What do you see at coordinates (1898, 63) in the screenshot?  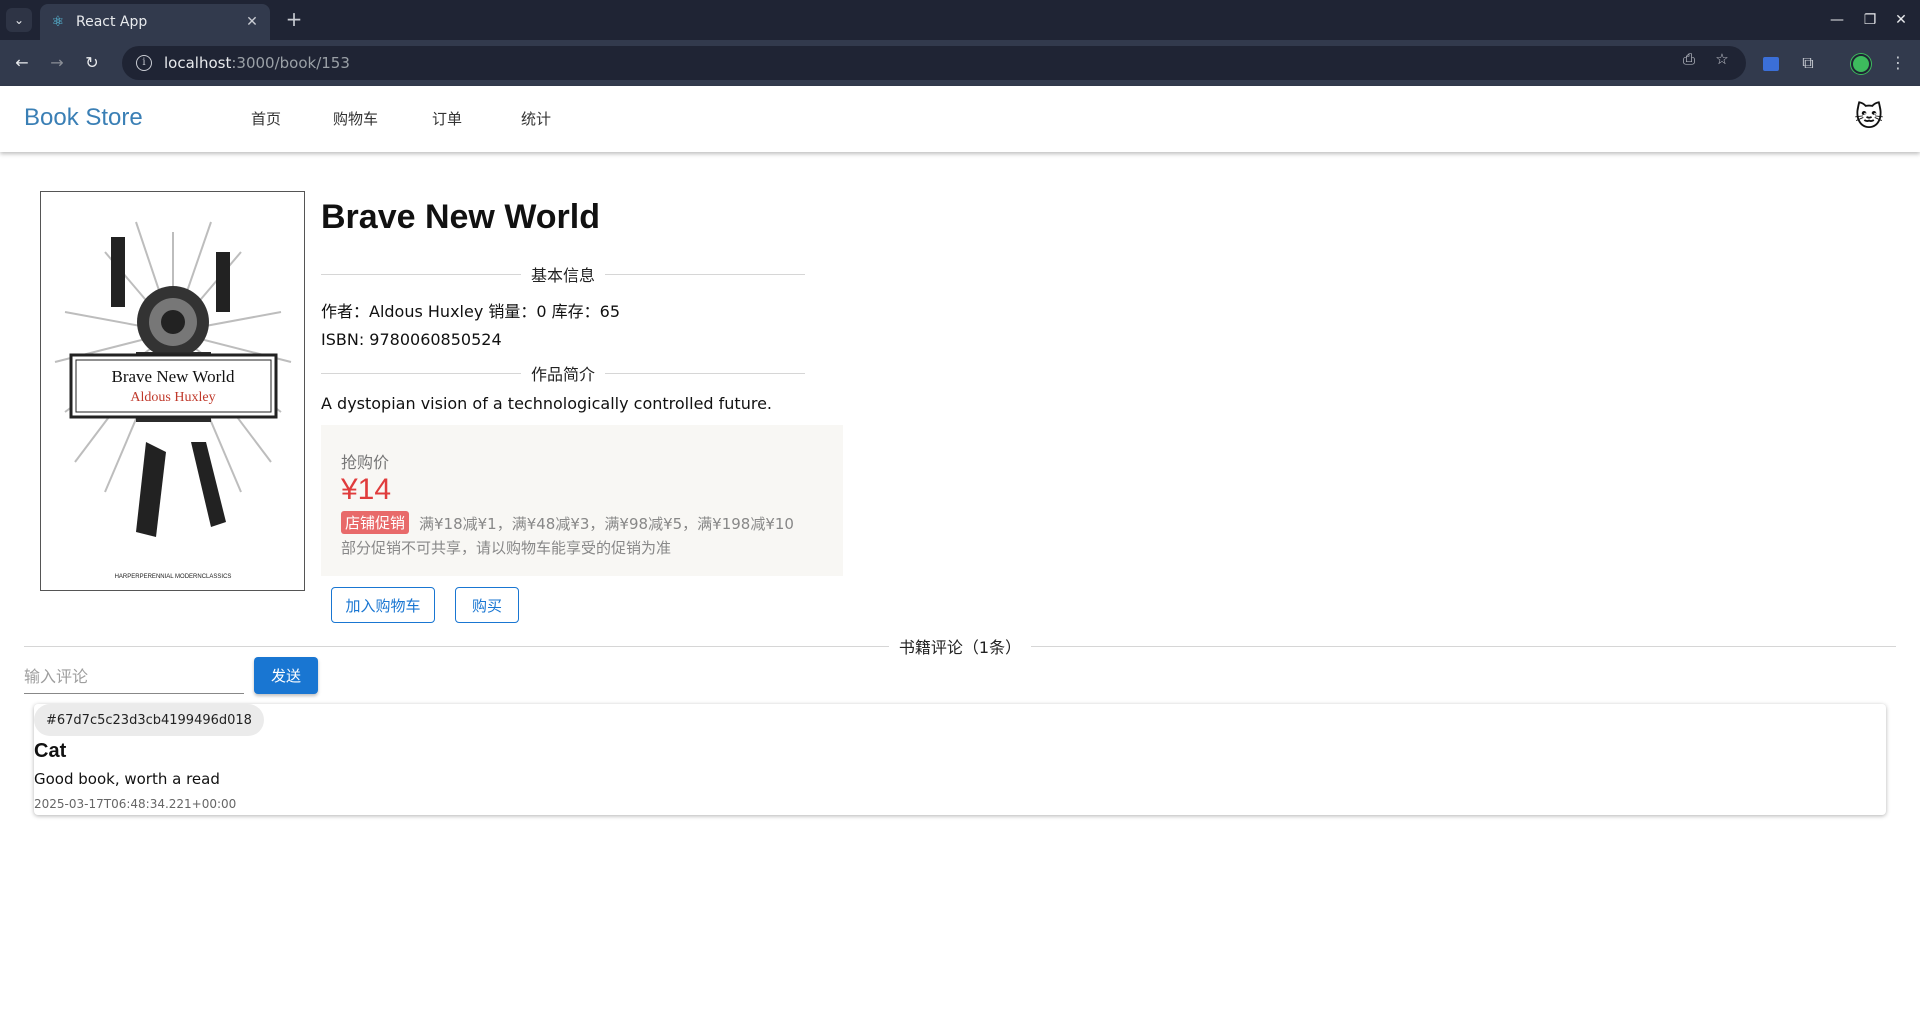 I see `browser-menu-icon: ⋮` at bounding box center [1898, 63].